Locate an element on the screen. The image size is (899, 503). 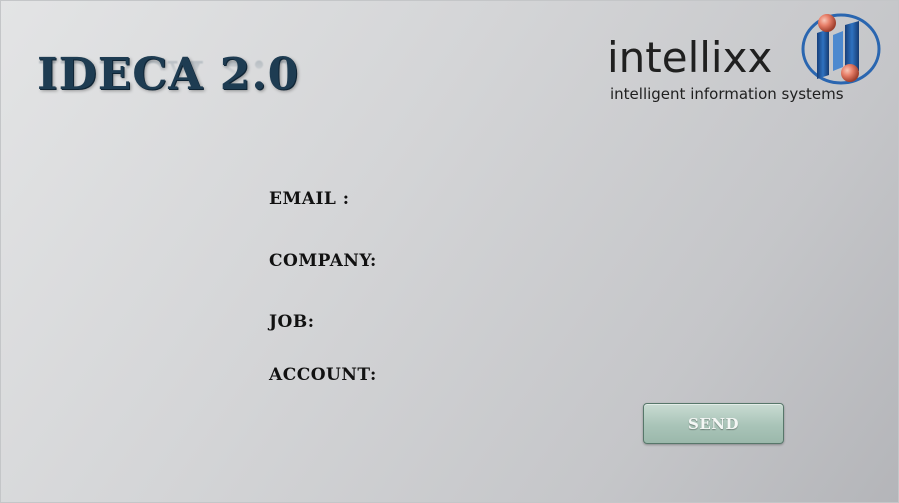
send-button: SEND is located at coordinates (713, 423).